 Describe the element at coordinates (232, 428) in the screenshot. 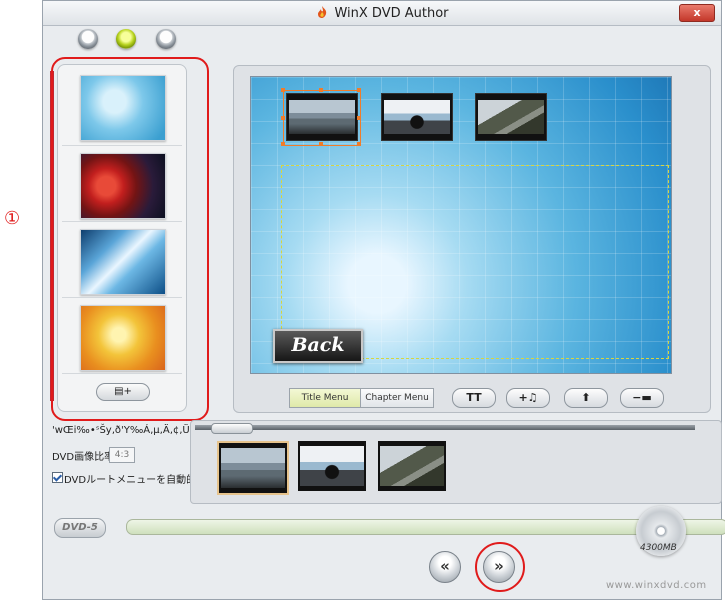

I see `strip-slider-thumb` at that location.